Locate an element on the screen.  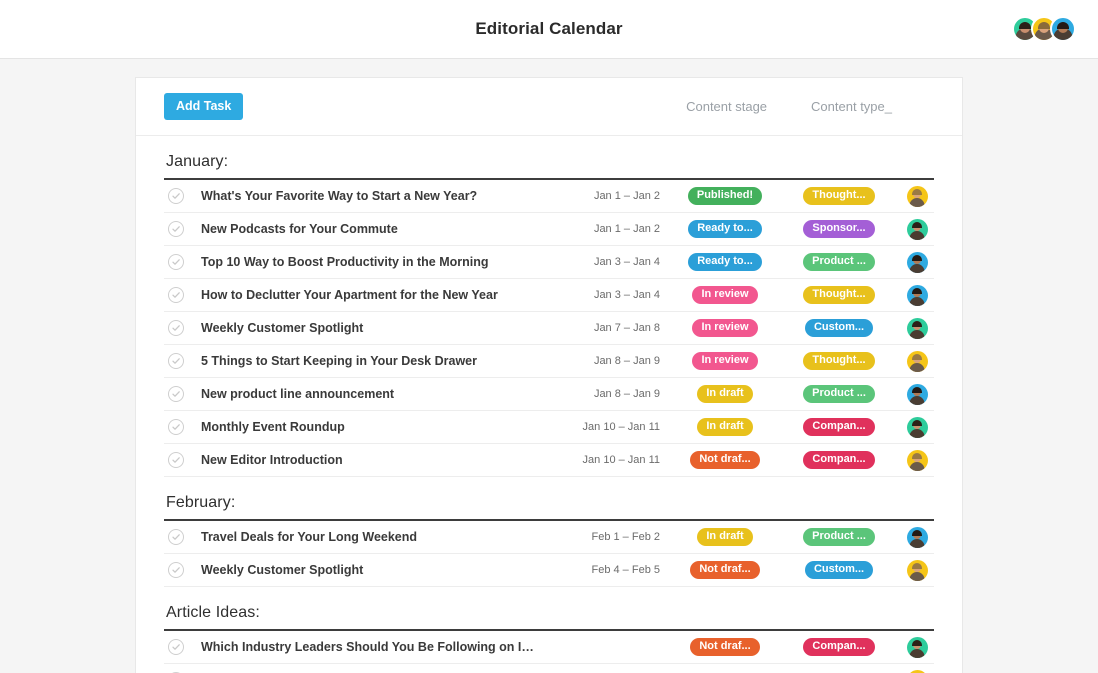
content-stage-cell: In review is located at coordinates (725, 361).